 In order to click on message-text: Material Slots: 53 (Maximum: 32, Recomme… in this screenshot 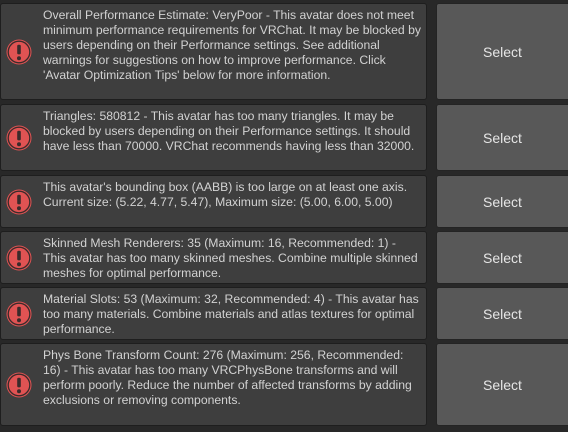, I will do `click(231, 314)`.